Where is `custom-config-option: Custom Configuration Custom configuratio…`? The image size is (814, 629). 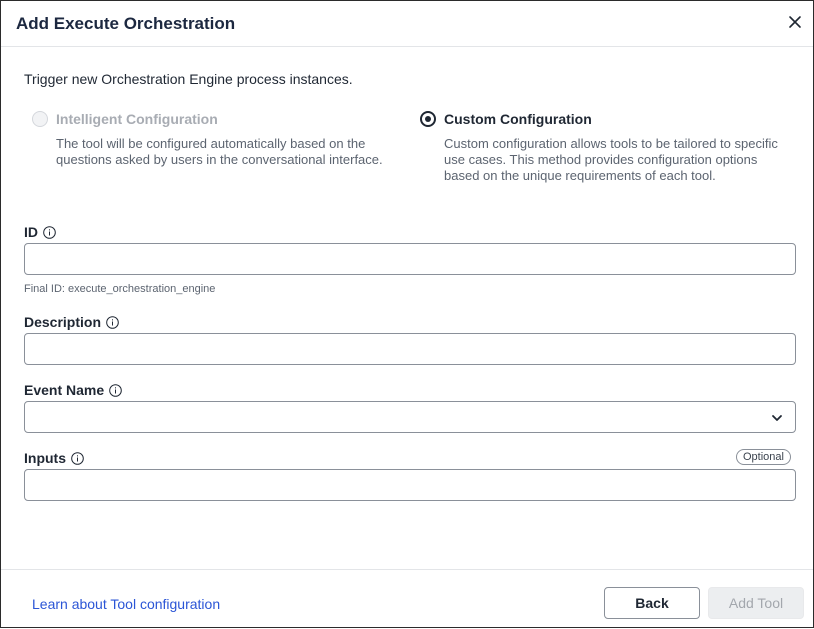
custom-config-option: Custom Configuration Custom configuratio… is located at coordinates (610, 148).